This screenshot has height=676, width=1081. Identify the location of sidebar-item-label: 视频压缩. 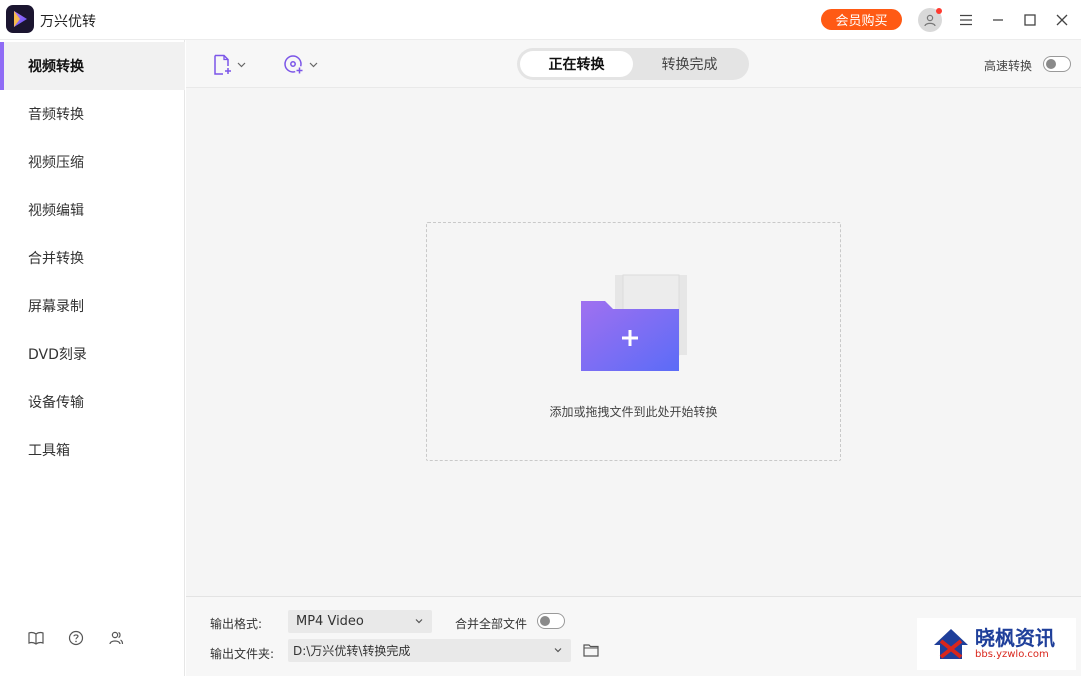
(56, 163).